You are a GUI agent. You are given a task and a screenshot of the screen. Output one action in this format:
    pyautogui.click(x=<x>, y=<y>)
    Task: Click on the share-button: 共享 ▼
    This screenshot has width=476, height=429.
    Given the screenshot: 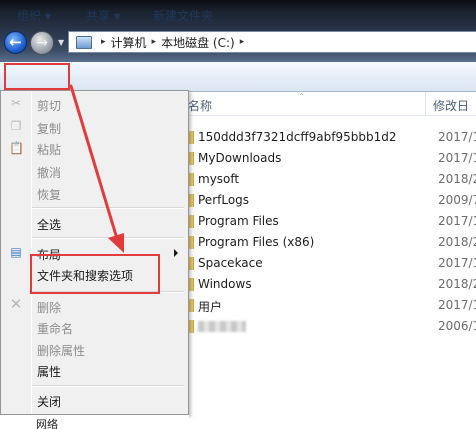 What is the action you would take?
    pyautogui.click(x=103, y=15)
    